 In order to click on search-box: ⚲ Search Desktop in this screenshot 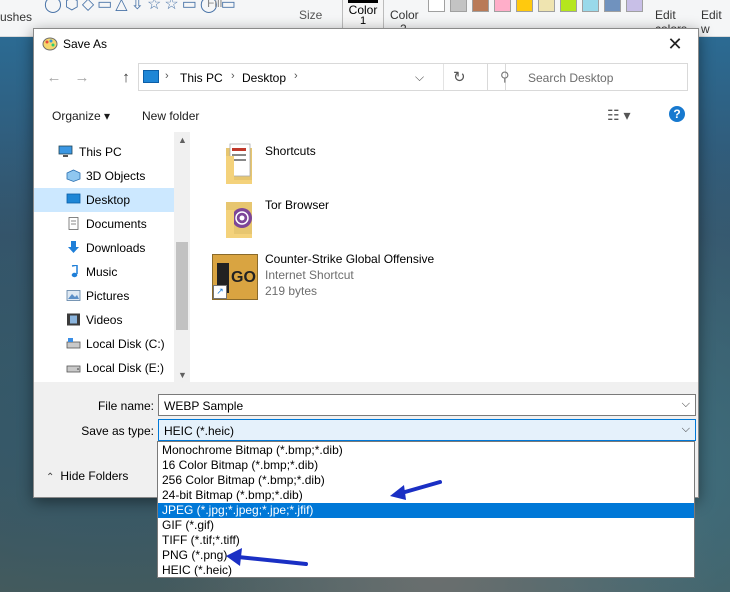, I will do `click(587, 77)`.